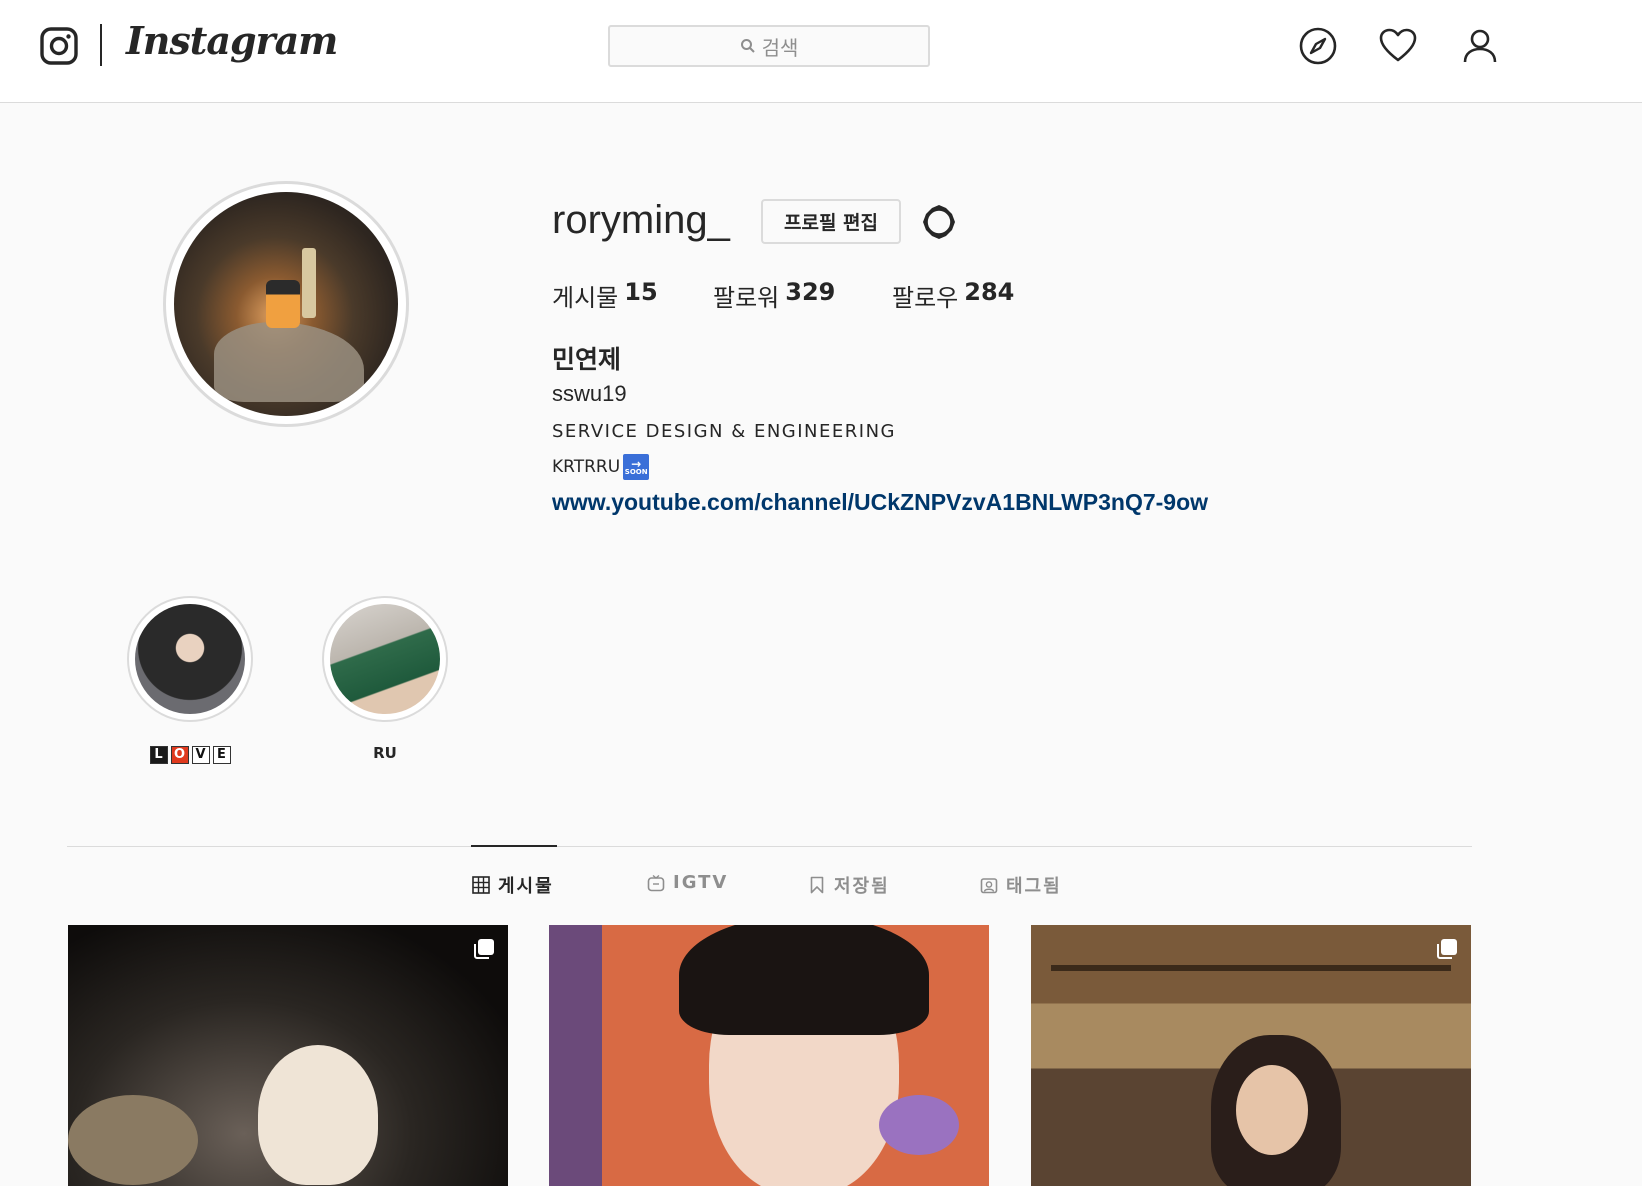 This screenshot has width=1642, height=1186. What do you see at coordinates (1318, 46) in the screenshot?
I see `explore-icon` at bounding box center [1318, 46].